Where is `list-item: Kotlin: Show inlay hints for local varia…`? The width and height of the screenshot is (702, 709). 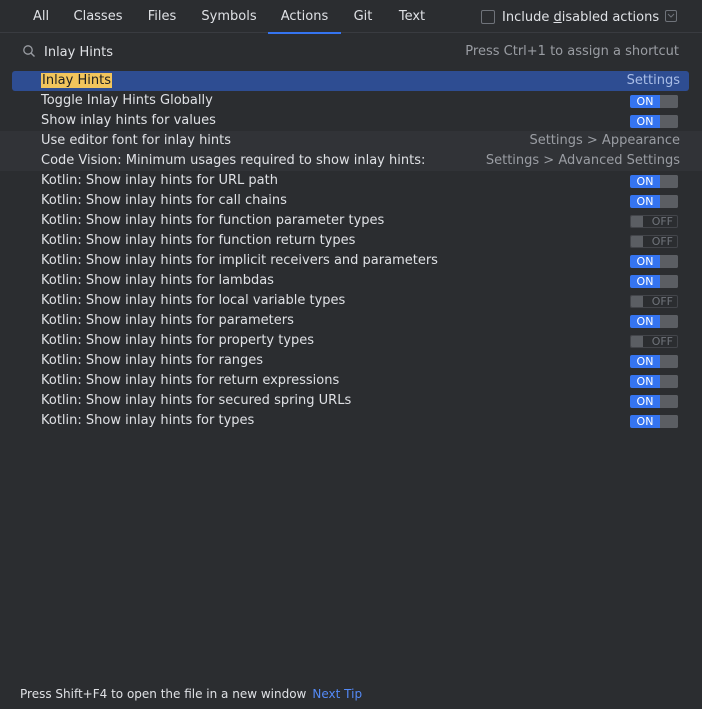 list-item: Kotlin: Show inlay hints for local varia… is located at coordinates (351, 301).